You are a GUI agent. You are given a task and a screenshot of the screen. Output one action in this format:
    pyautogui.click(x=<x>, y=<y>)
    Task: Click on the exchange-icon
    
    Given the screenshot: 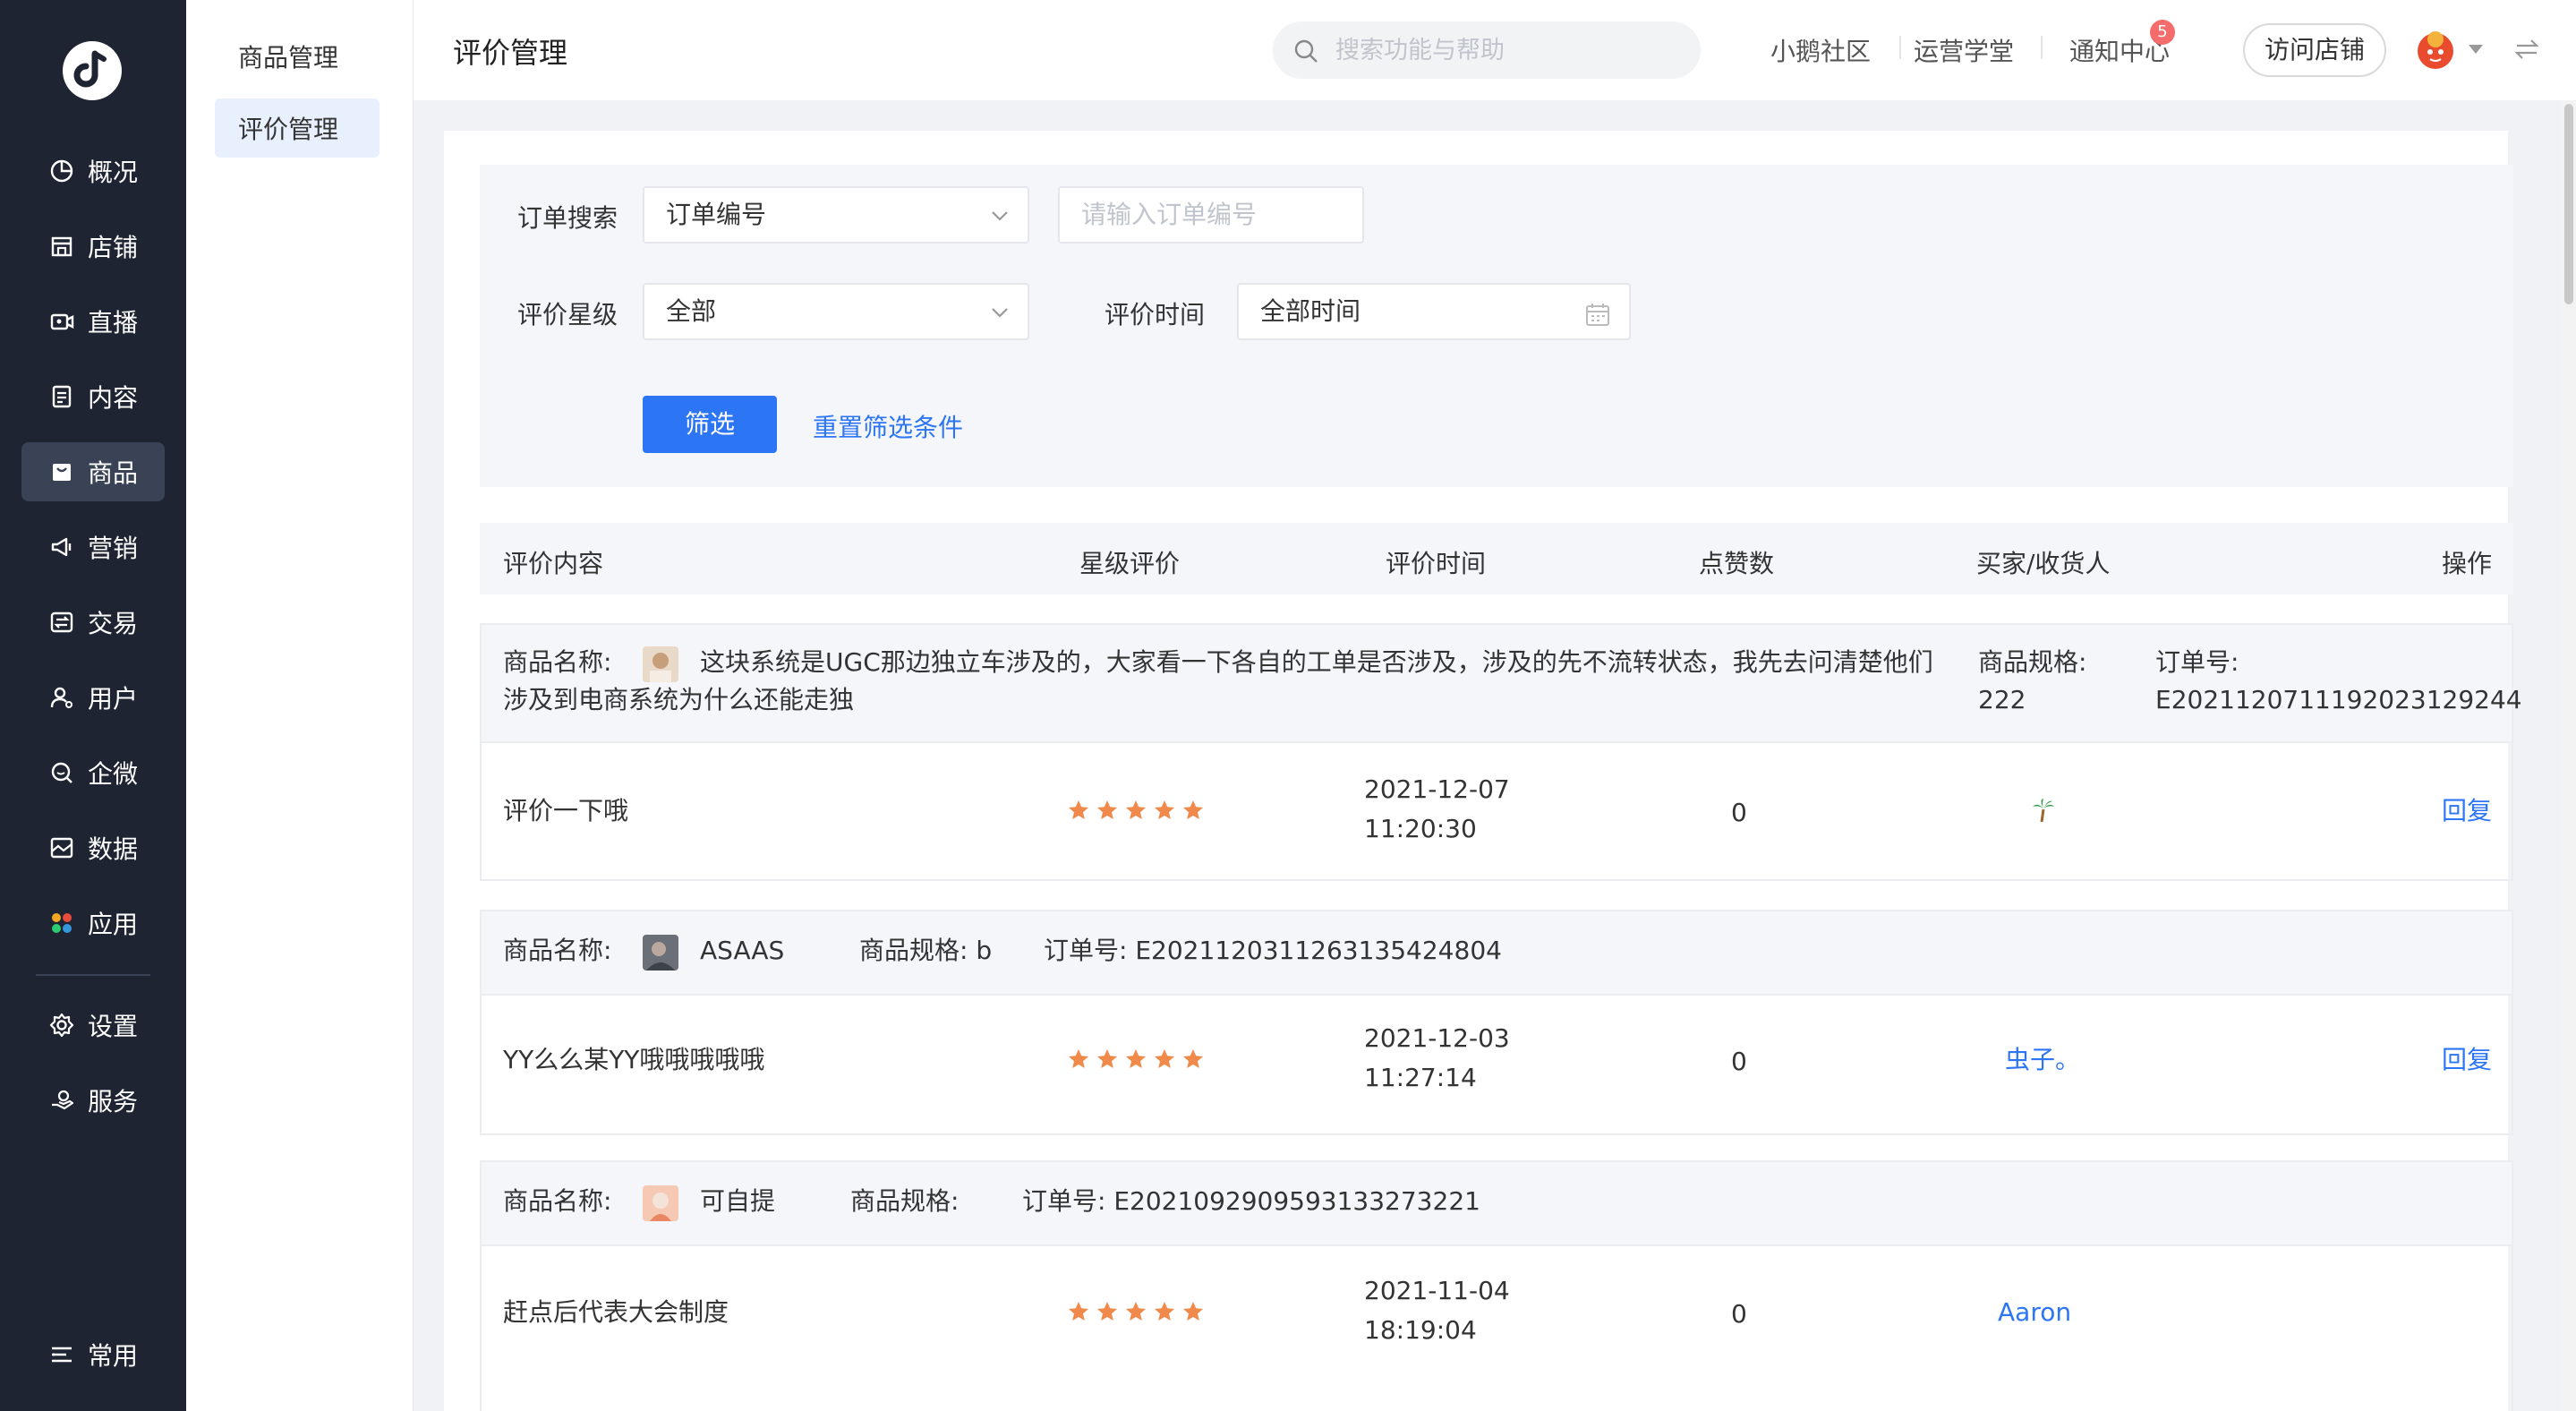 What is the action you would take?
    pyautogui.click(x=61, y=622)
    